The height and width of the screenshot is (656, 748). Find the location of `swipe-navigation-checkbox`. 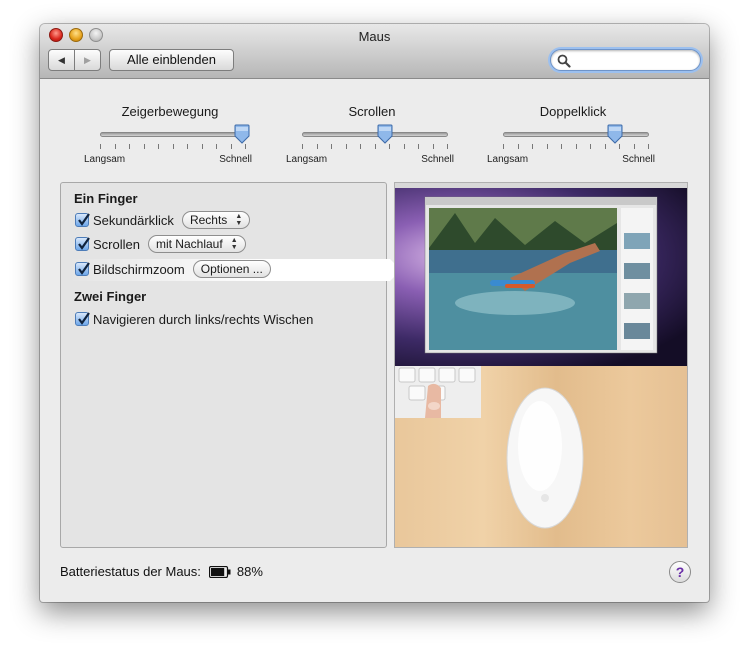

swipe-navigation-checkbox is located at coordinates (82, 319).